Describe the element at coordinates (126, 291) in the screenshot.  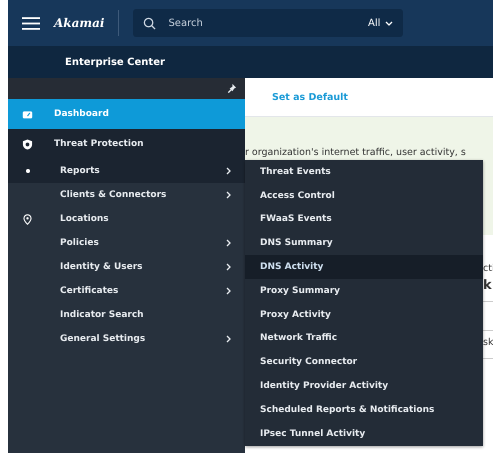
I see `sidebar-item: Certificates` at that location.